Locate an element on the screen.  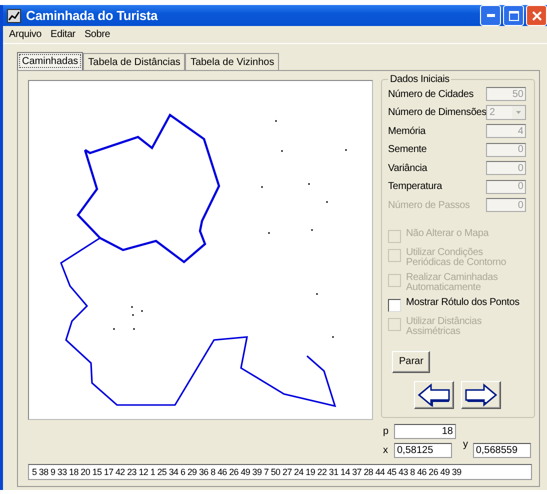
field-label: Número de Cidades is located at coordinates (431, 94).